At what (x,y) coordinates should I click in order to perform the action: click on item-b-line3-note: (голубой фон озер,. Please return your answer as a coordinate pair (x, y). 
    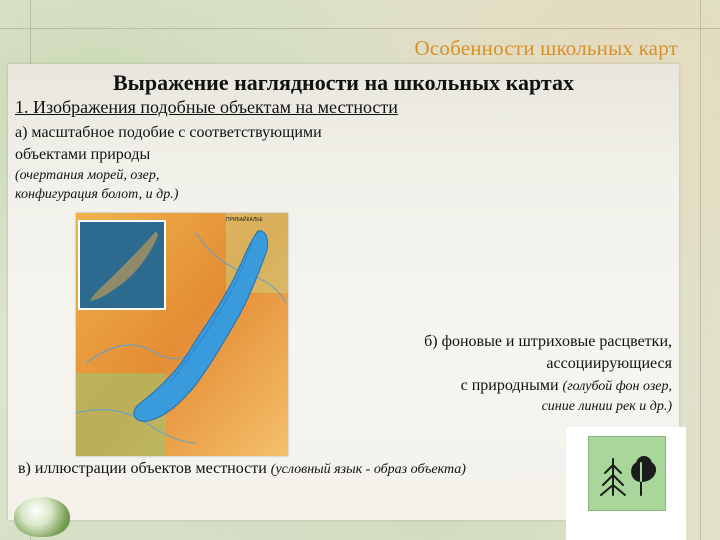
    Looking at the image, I should click on (617, 386).